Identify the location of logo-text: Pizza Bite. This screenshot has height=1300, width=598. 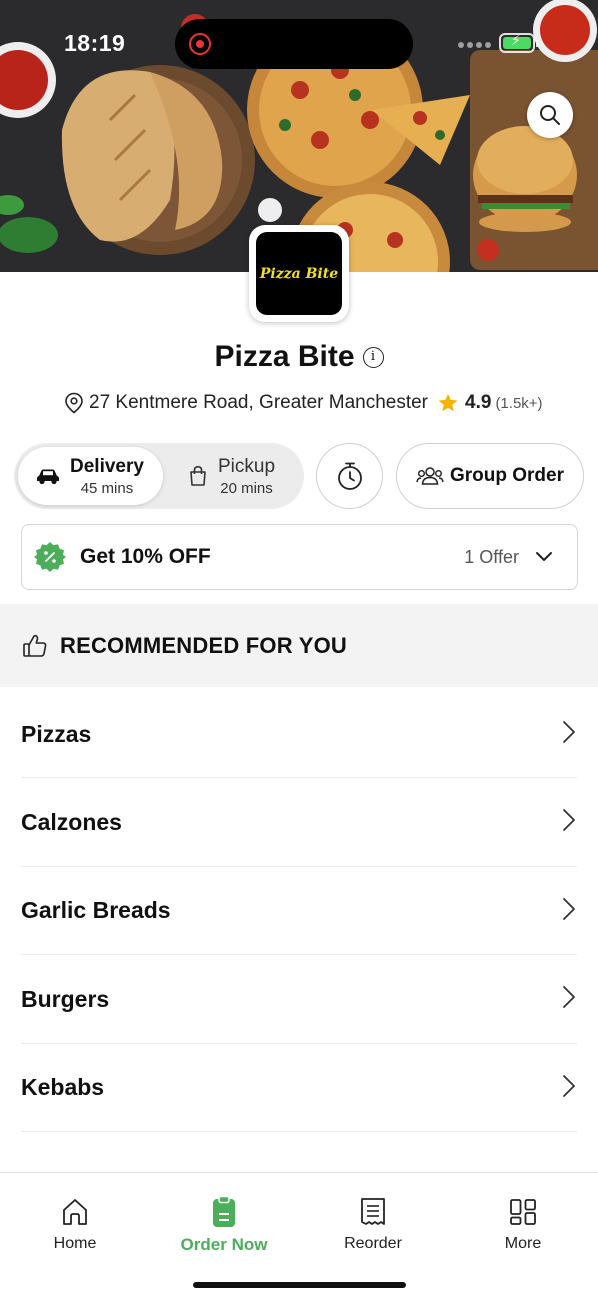
(299, 273).